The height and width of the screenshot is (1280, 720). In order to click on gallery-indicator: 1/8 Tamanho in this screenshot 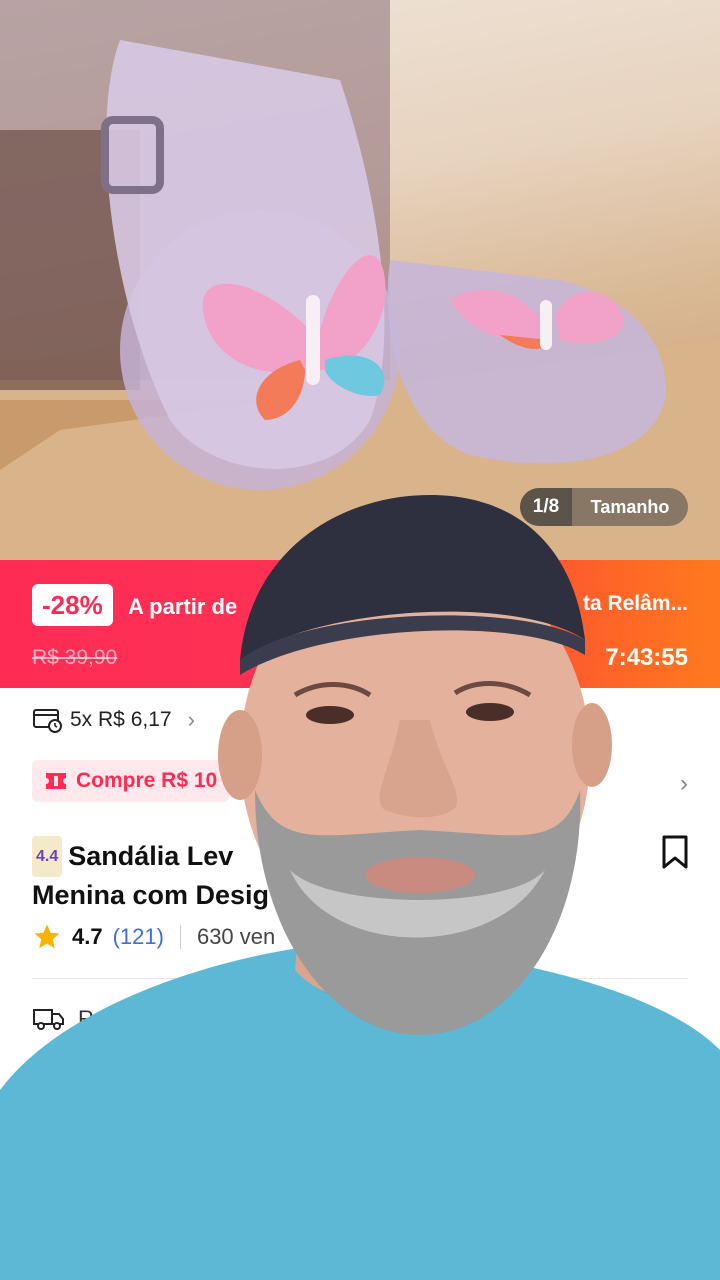, I will do `click(604, 507)`.